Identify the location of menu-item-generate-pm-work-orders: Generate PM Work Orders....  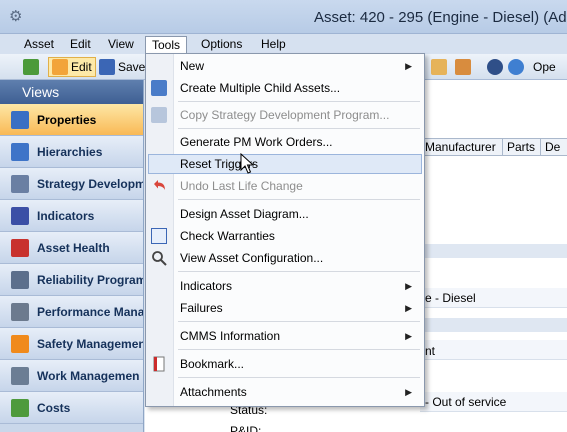
(285, 142).